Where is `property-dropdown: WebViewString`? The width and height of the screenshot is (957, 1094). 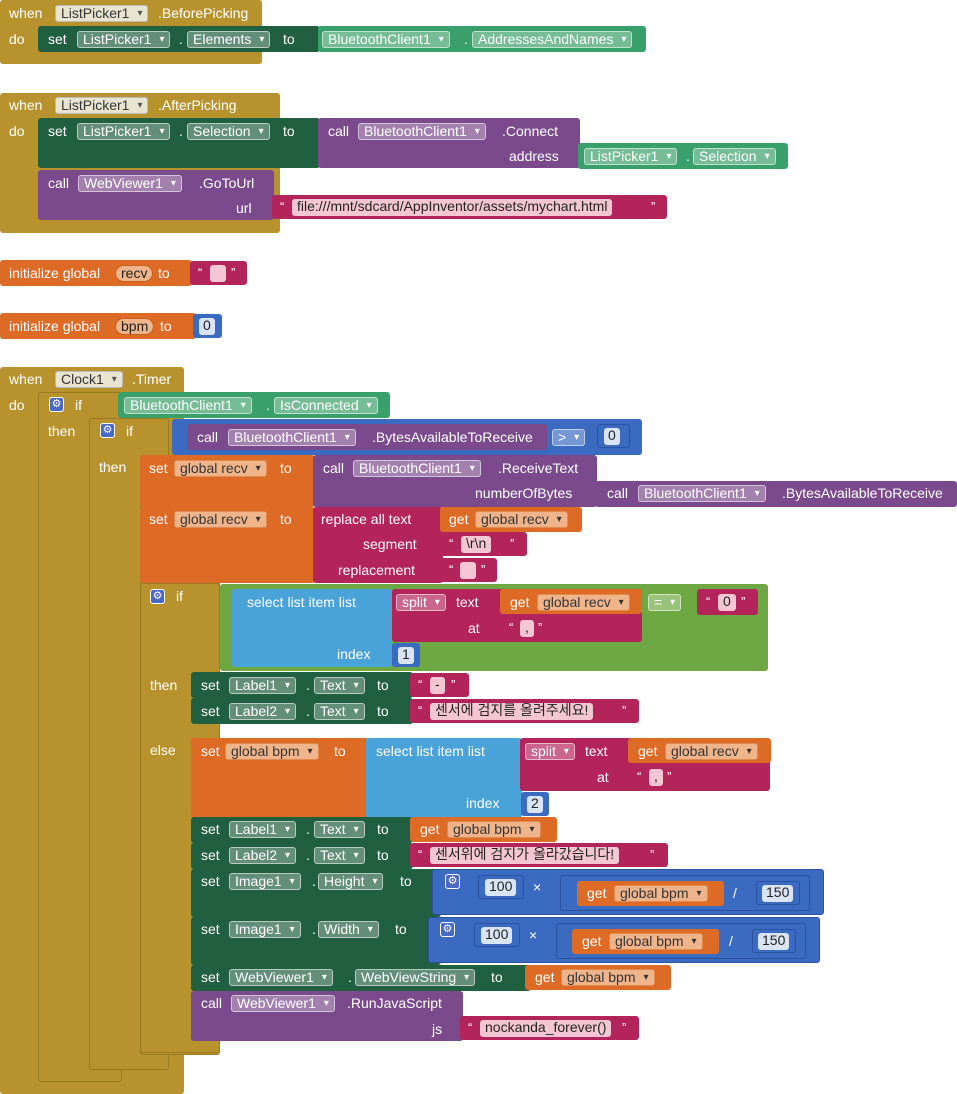
property-dropdown: WebViewString is located at coordinates (415, 977).